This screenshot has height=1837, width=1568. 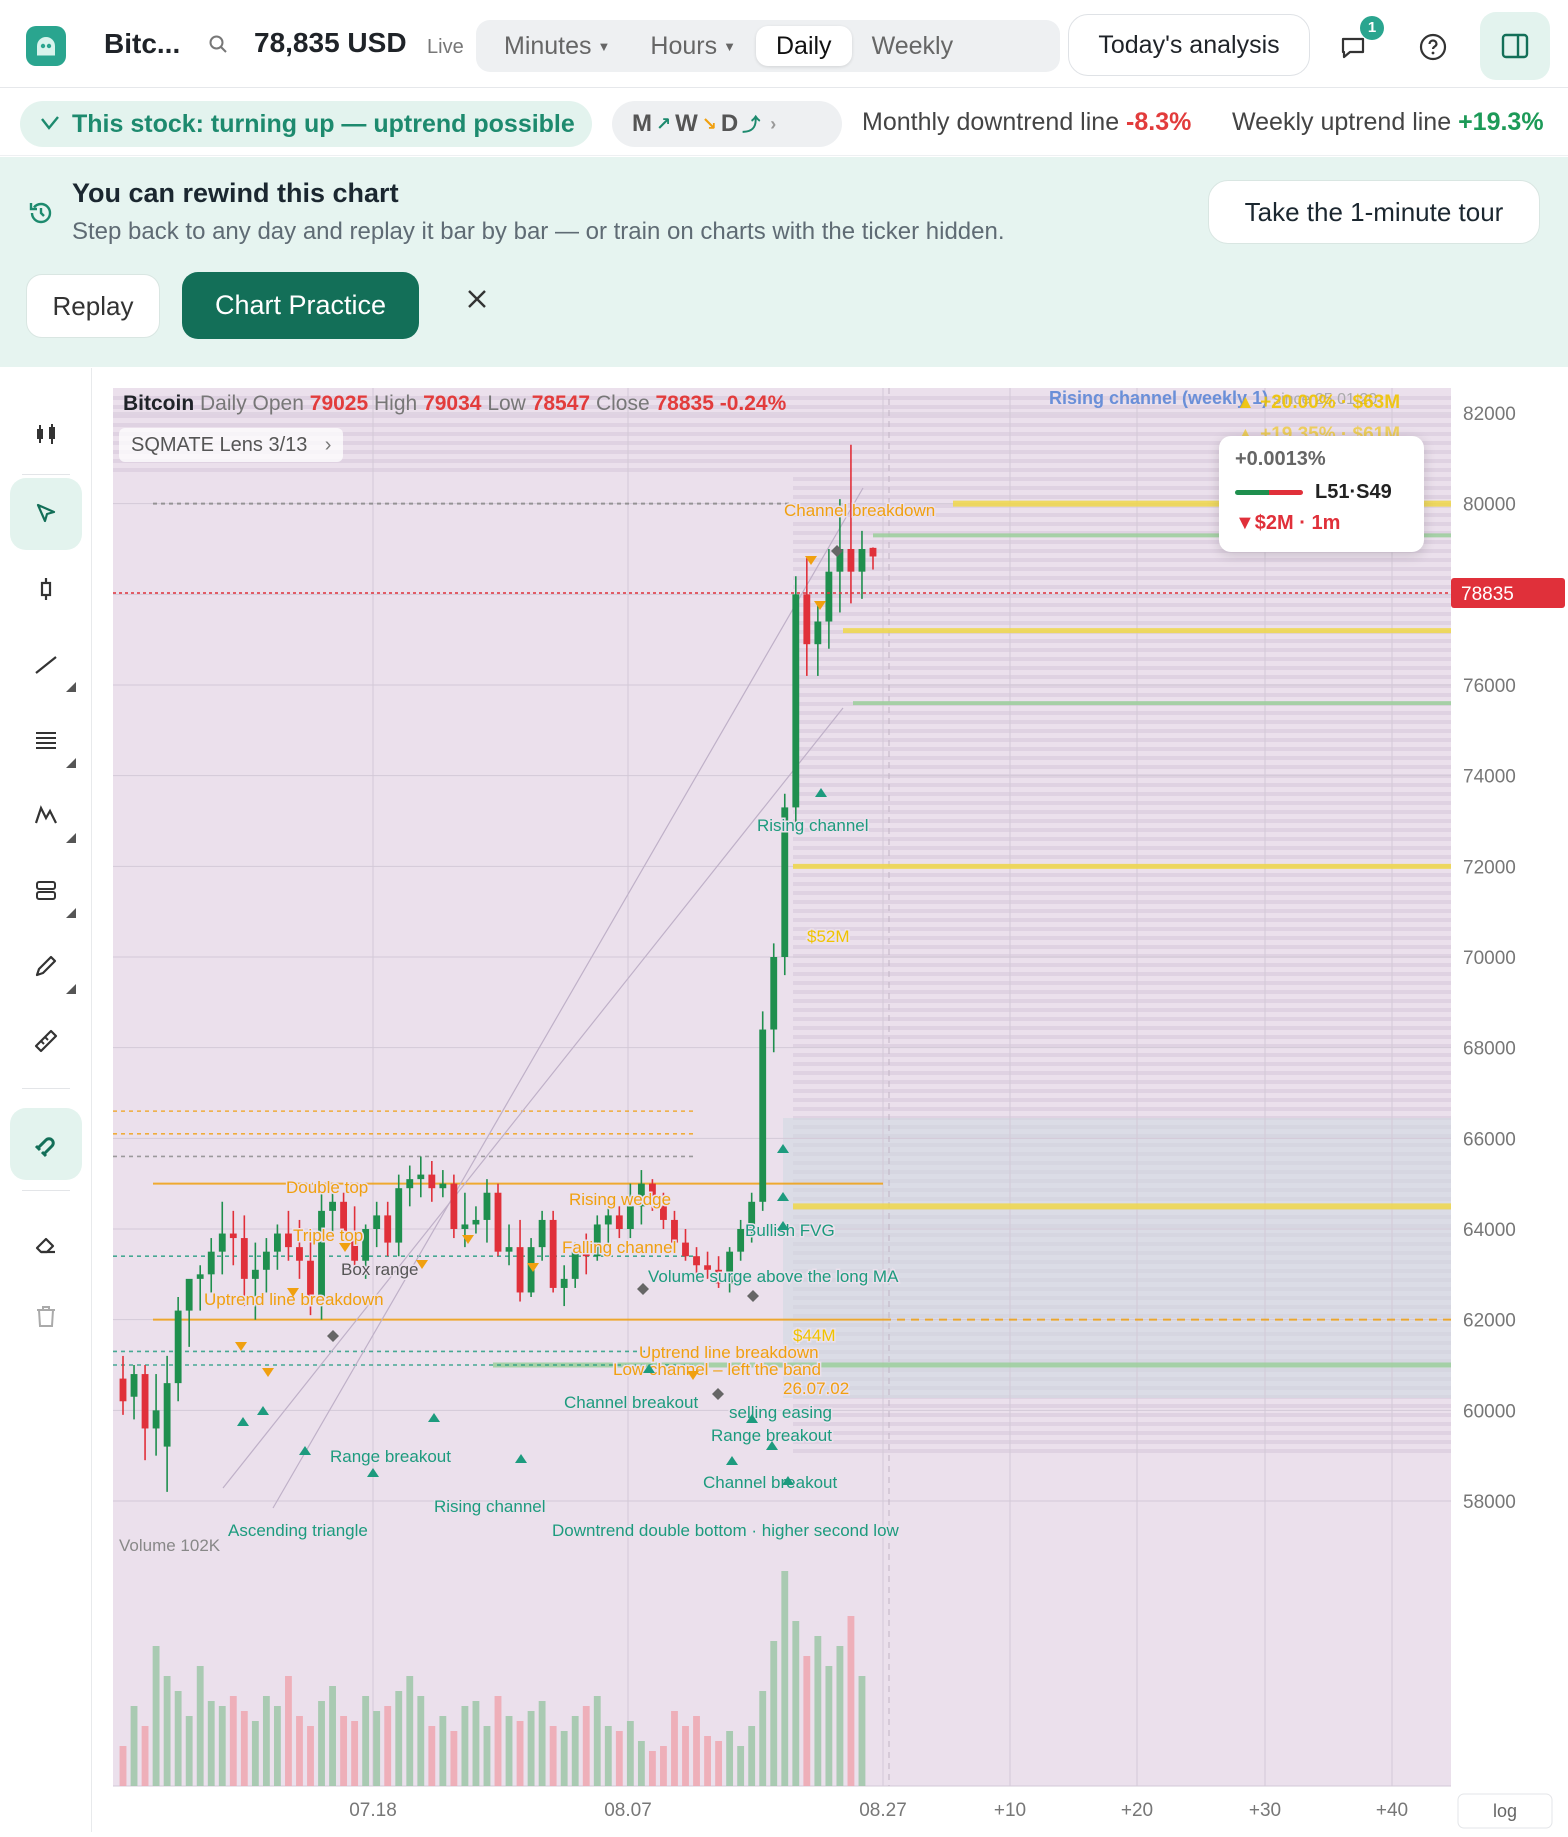 I want to click on pattern-label: Ascending triangle, so click(x=298, y=1530).